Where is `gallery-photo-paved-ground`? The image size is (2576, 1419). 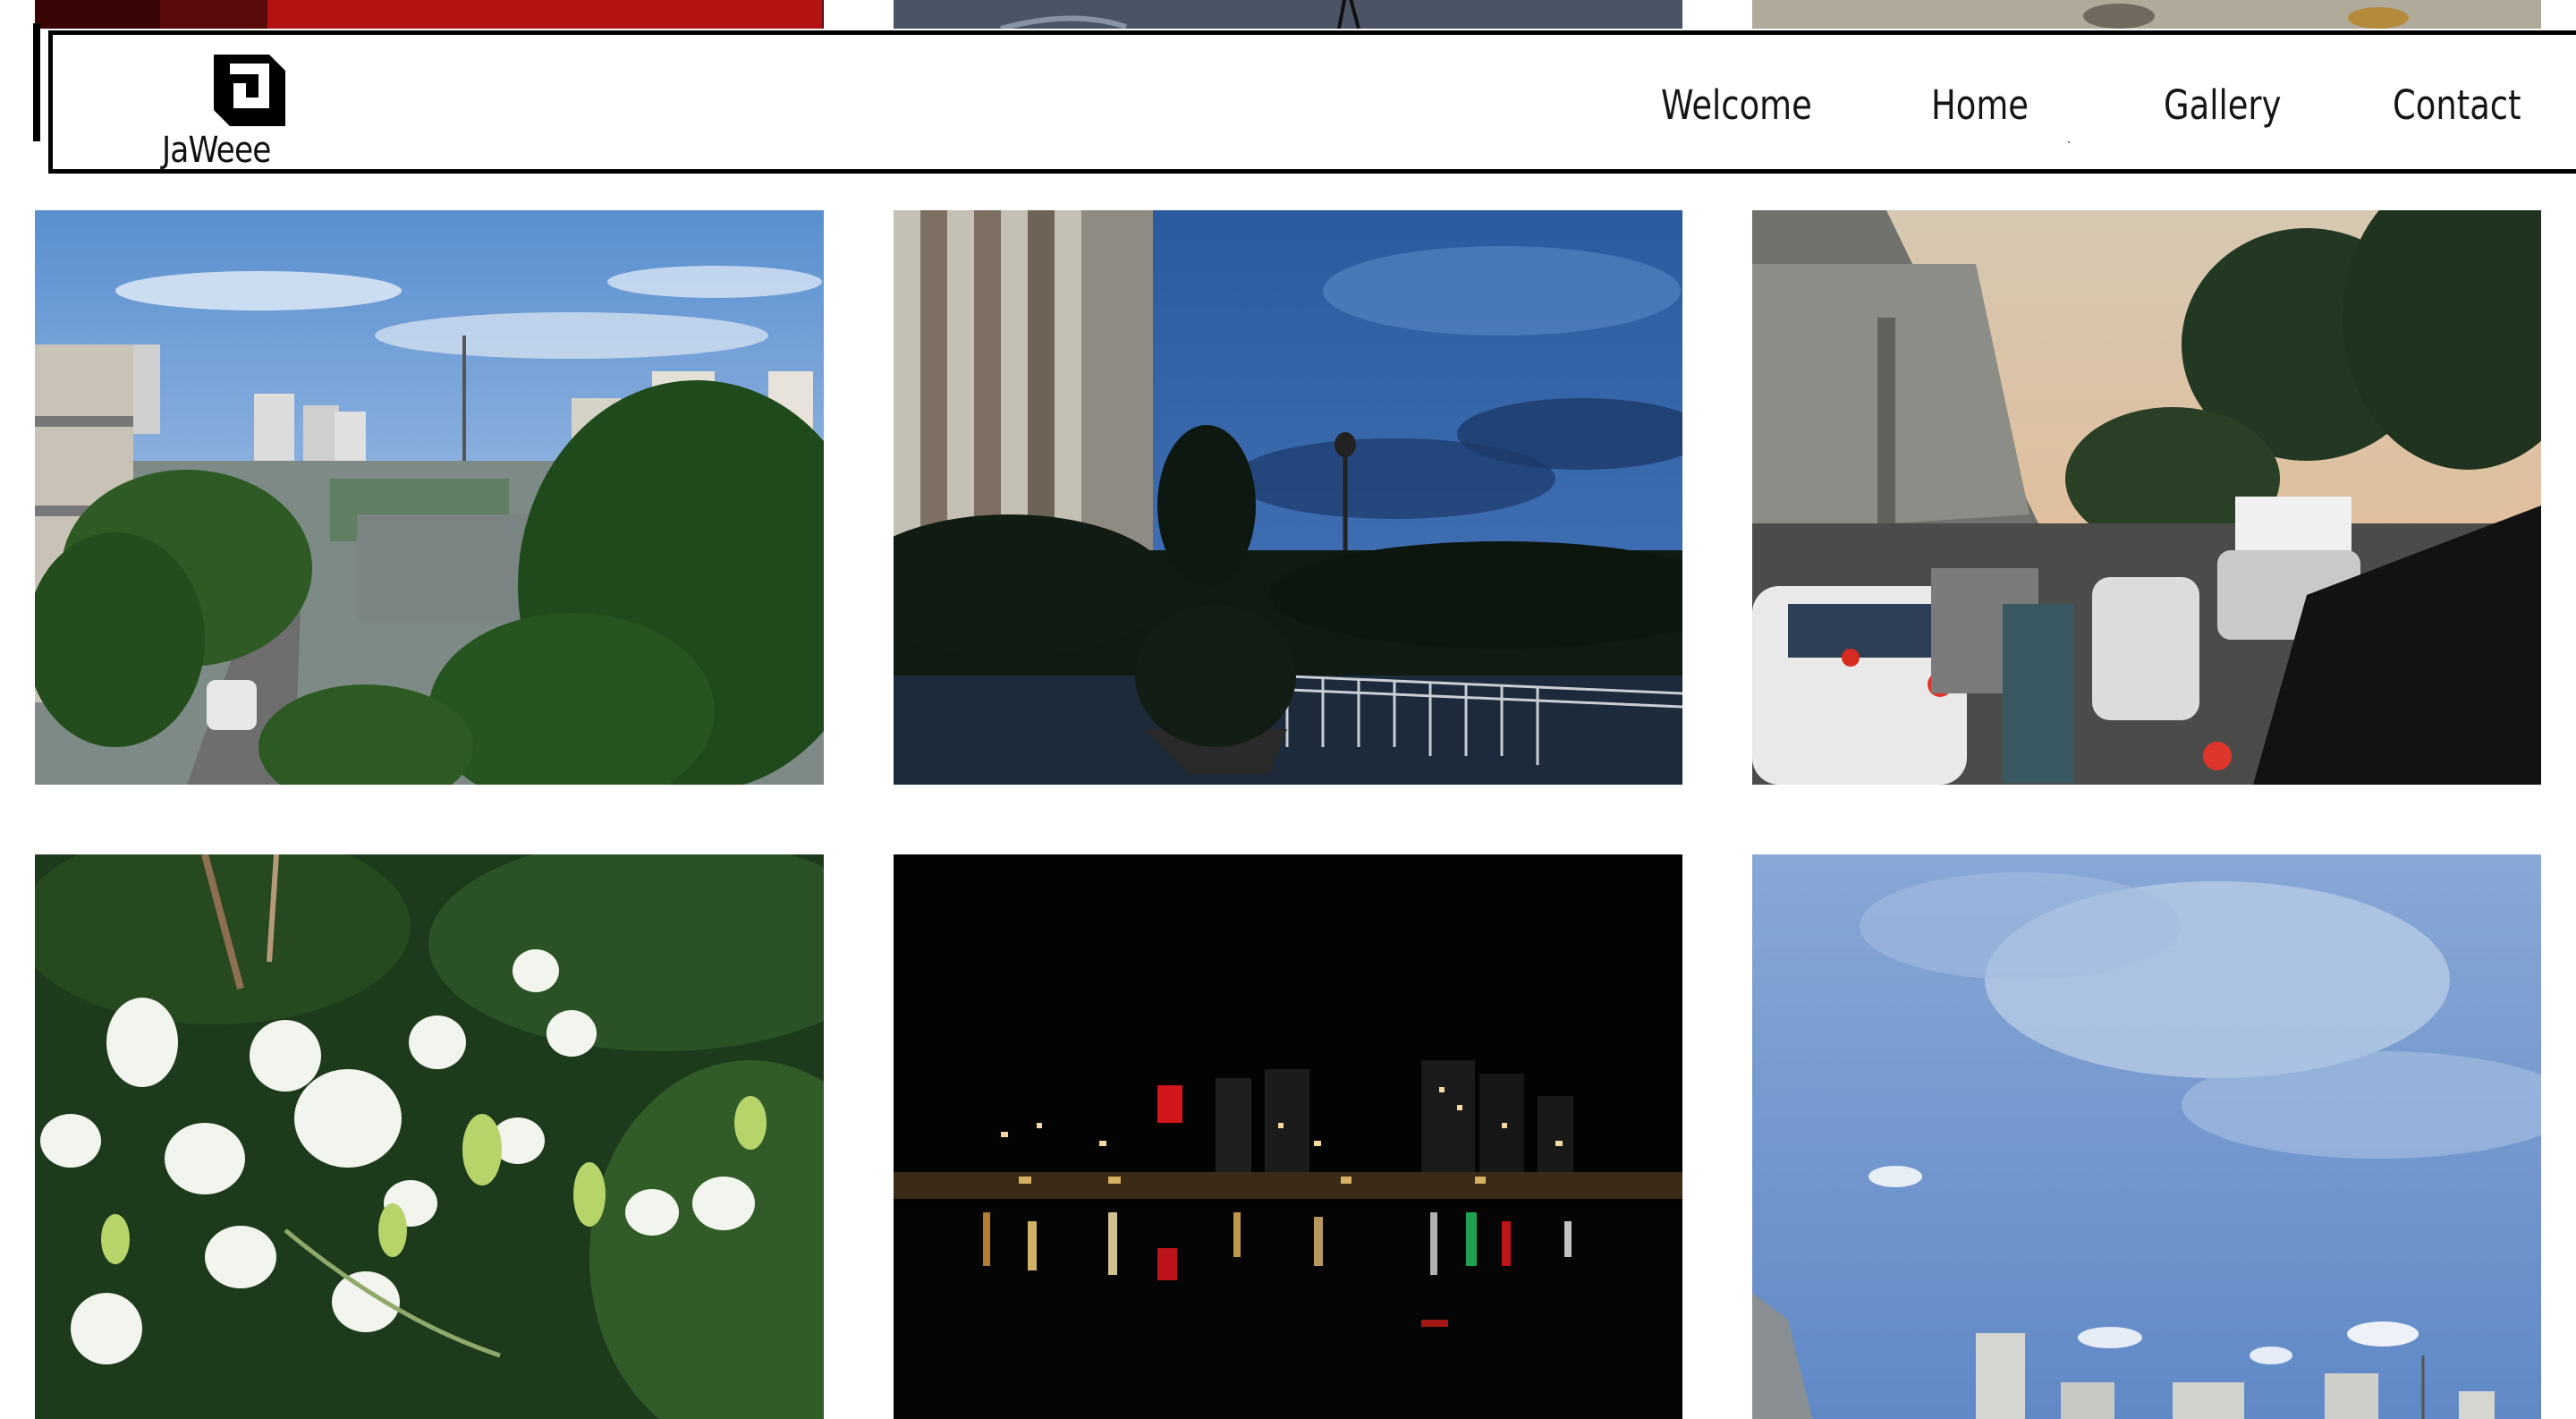 gallery-photo-paved-ground is located at coordinates (2146, 14).